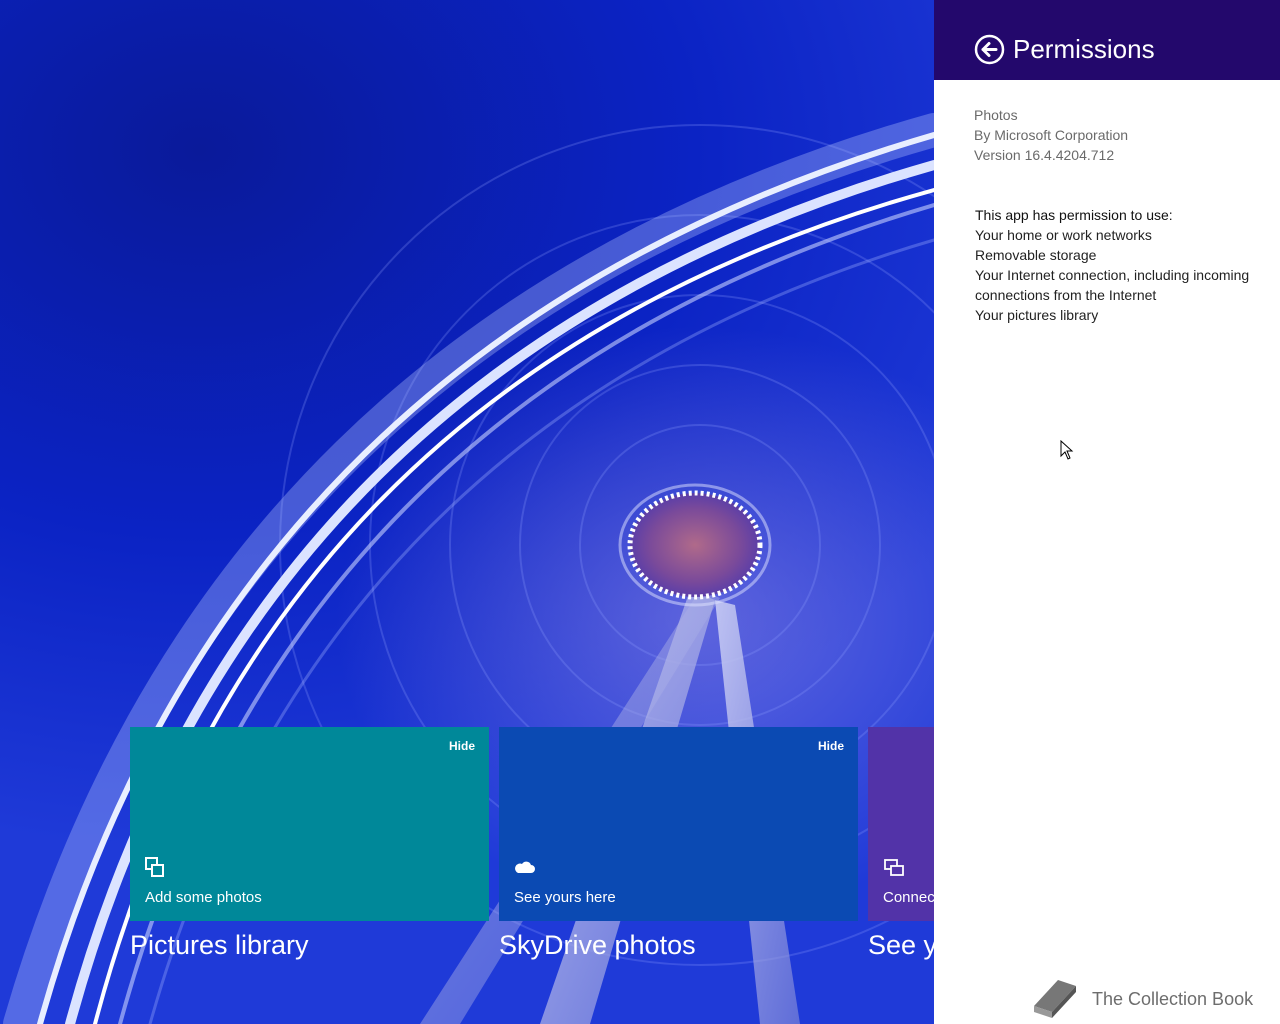  I want to click on app-publisher: By Microsoft Corporation, so click(1051, 135).